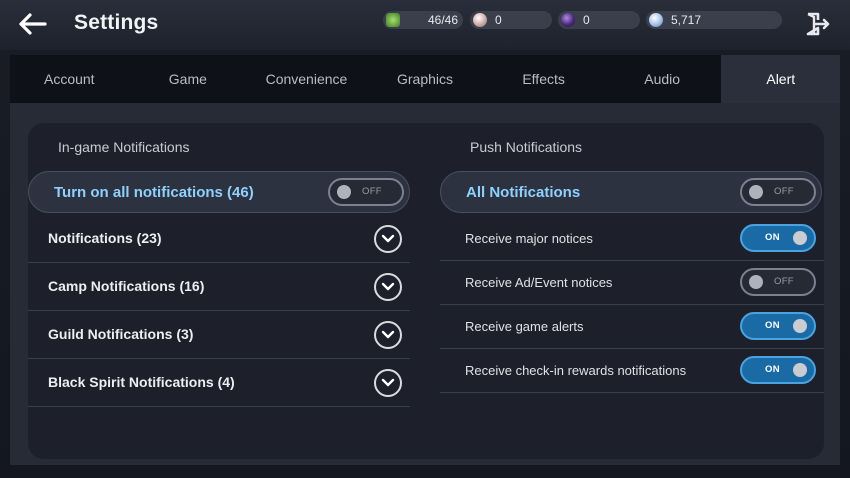 The width and height of the screenshot is (850, 478). I want to click on currency-value: 46/46, so click(443, 20).